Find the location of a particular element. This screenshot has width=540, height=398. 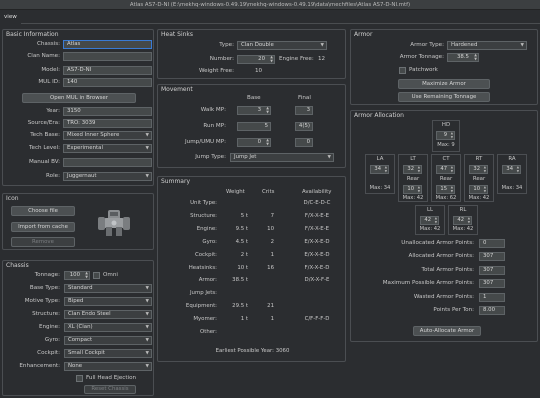

clan-name-field is located at coordinates (107, 56).